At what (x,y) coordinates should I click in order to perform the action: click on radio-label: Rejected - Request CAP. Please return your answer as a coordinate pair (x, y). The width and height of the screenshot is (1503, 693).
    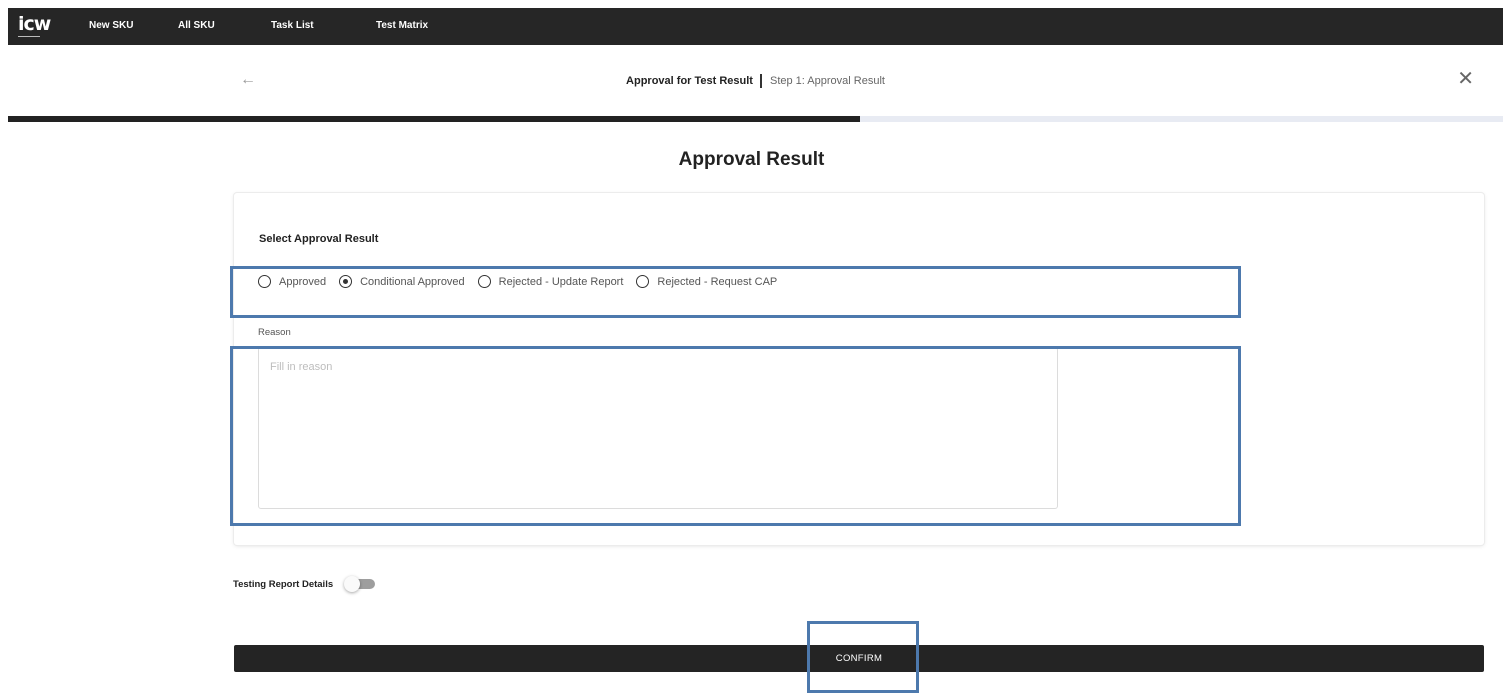
    Looking at the image, I should click on (717, 281).